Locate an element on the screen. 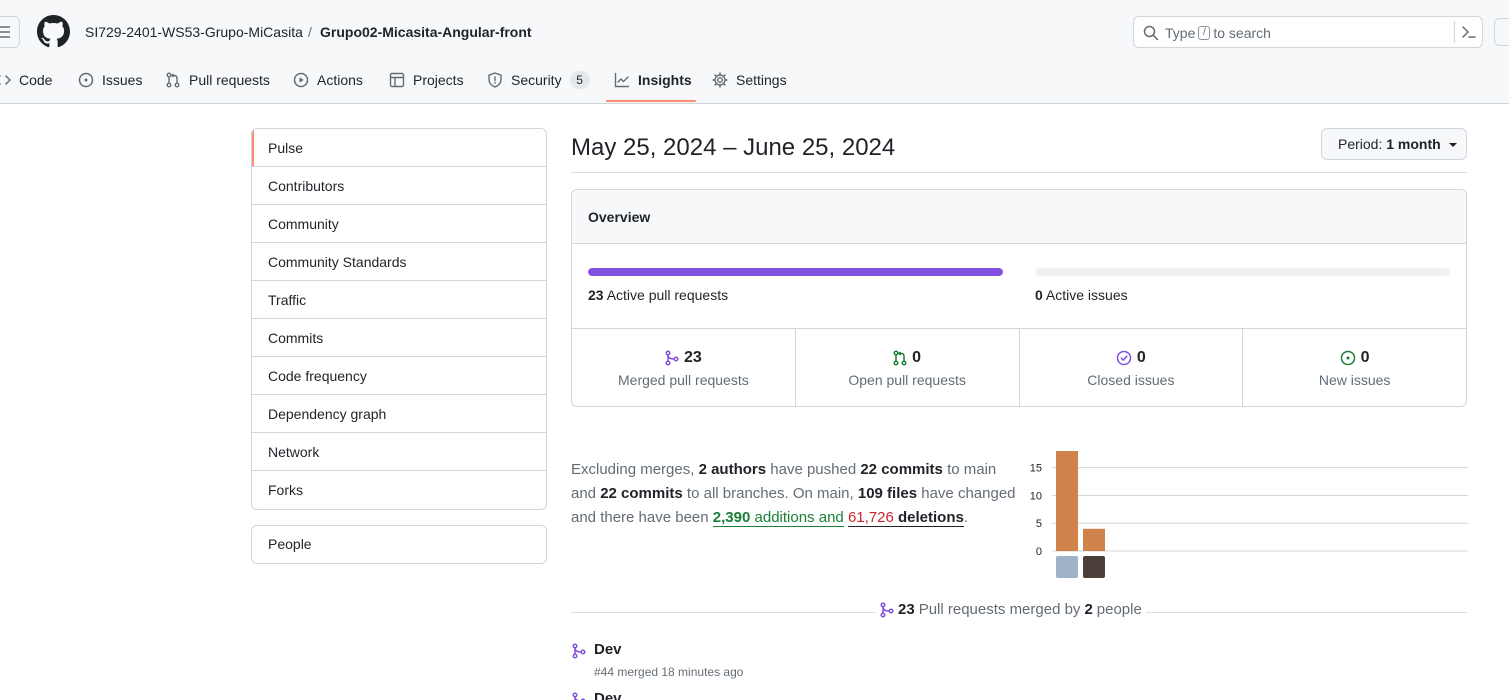 The image size is (1509, 700). search-placeholder-prefix: Type is located at coordinates (1180, 33).